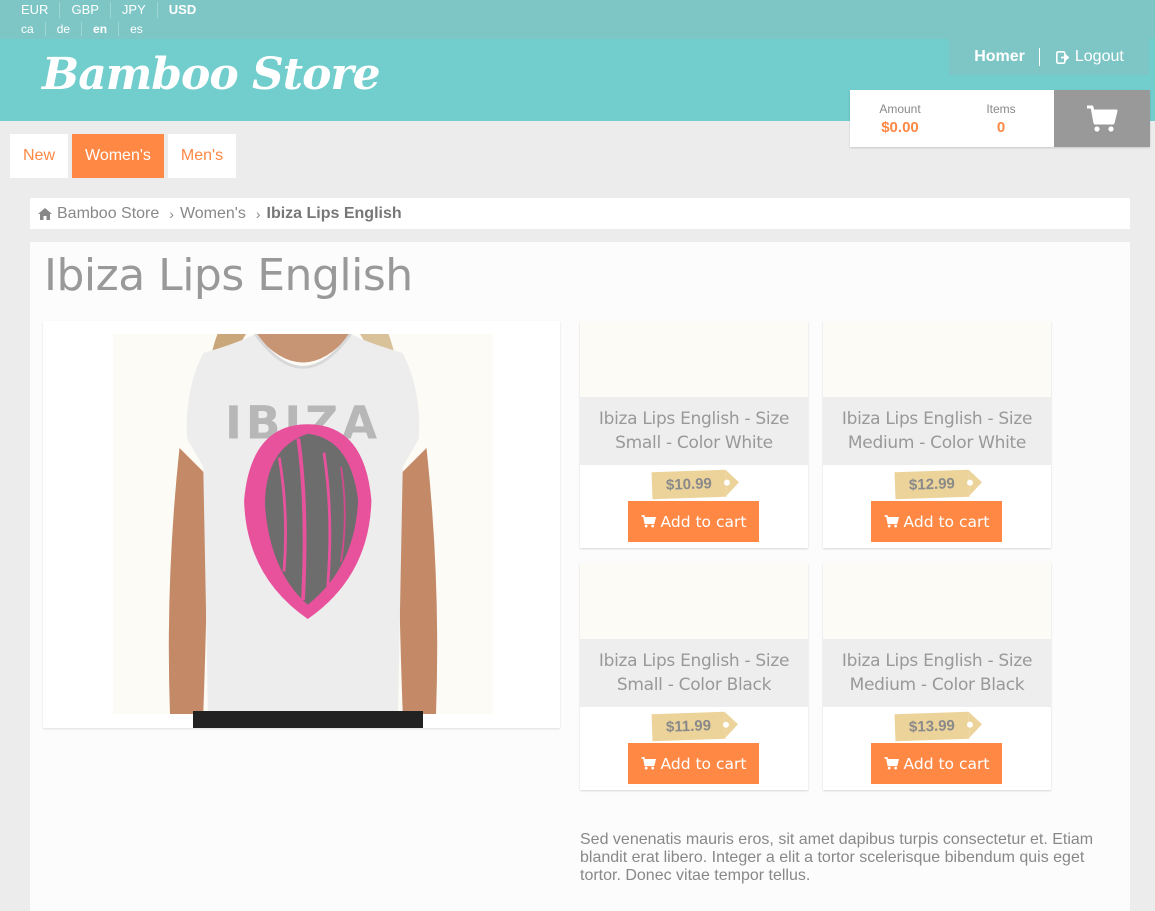 This screenshot has height=911, width=1155. I want to click on tab-womens: Women's, so click(118, 156).